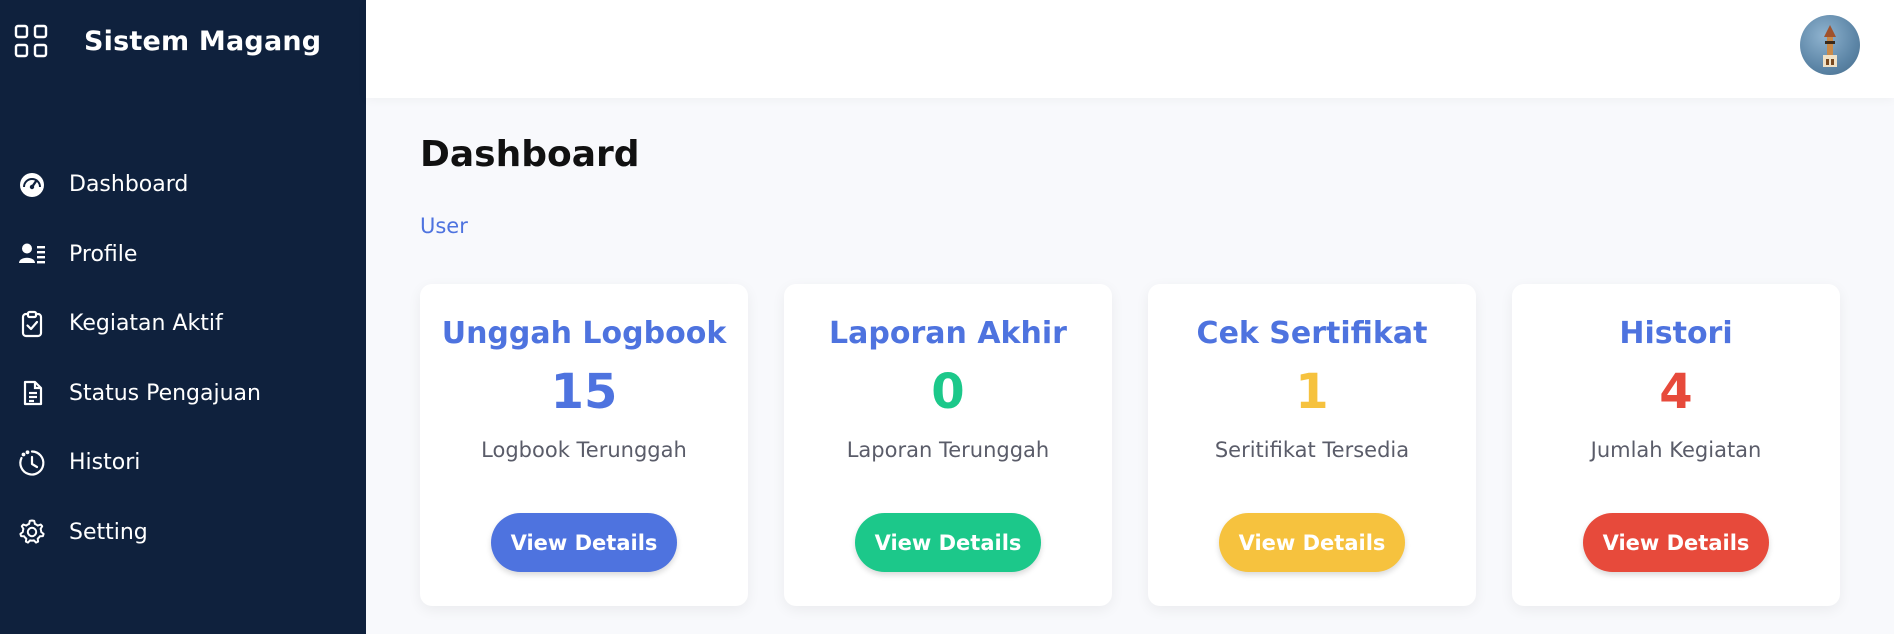 This screenshot has width=1894, height=634. I want to click on sidebar-item-status-pengajuan: Status Pengajuan, so click(183, 394).